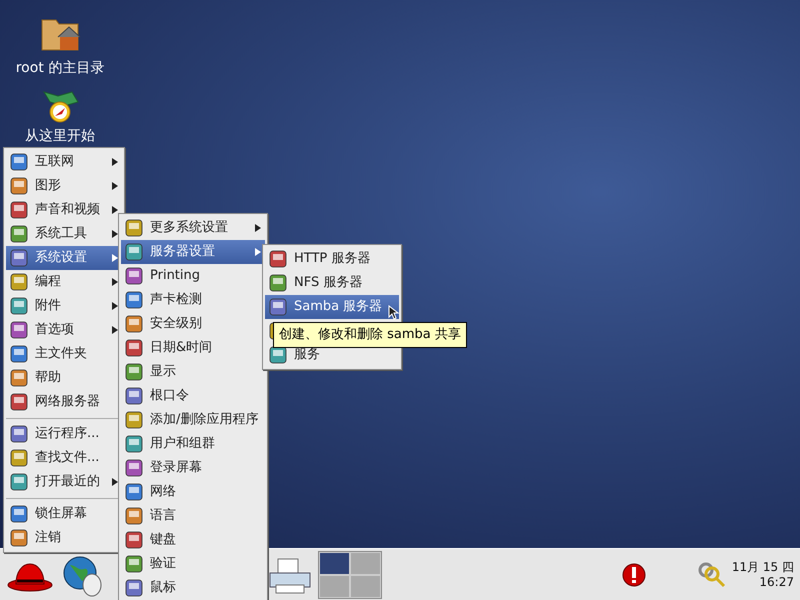 Image resolution: width=800 pixels, height=600 pixels. I want to click on menu-item: 网络, so click(193, 492).